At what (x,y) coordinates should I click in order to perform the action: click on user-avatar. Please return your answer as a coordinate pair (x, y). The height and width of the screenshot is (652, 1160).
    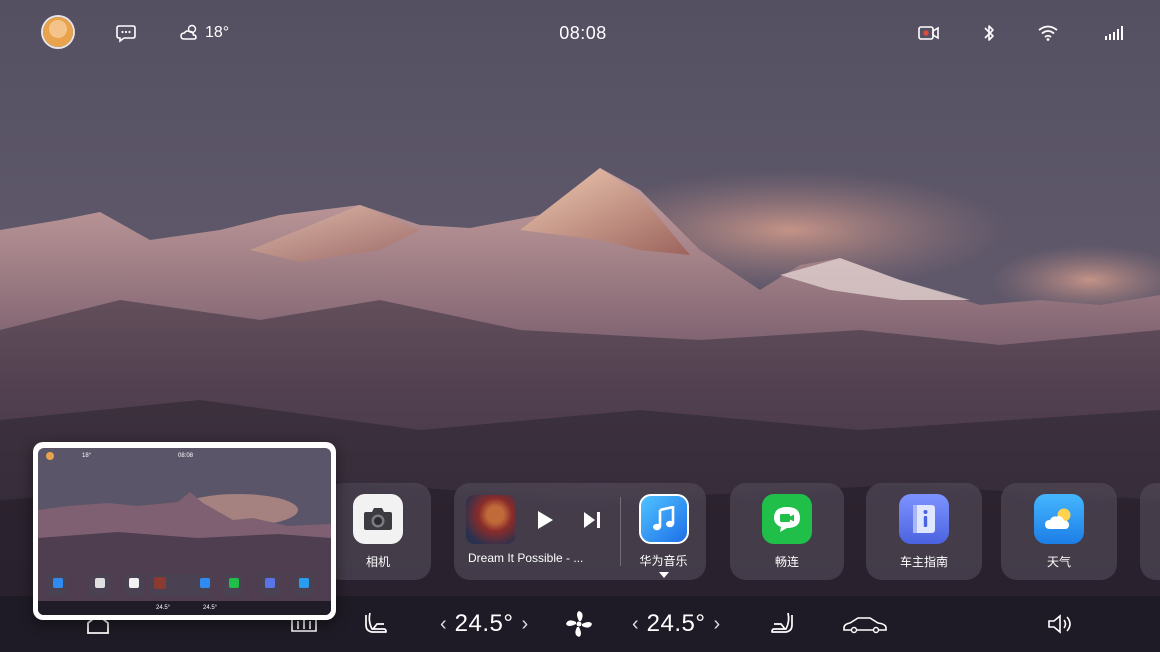
    Looking at the image, I should click on (58, 32).